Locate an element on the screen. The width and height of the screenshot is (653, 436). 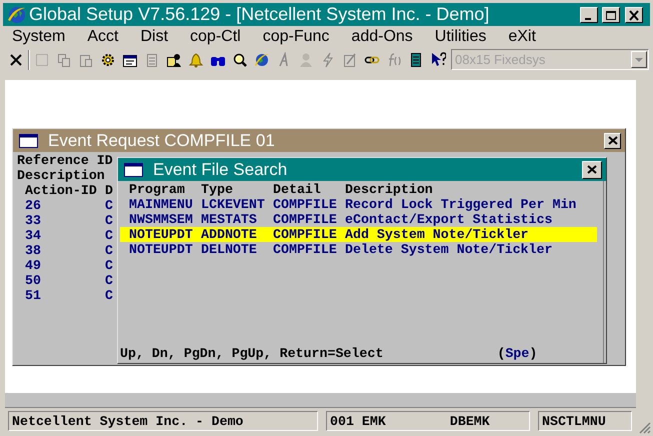
column-header: Description is located at coordinates (389, 189).